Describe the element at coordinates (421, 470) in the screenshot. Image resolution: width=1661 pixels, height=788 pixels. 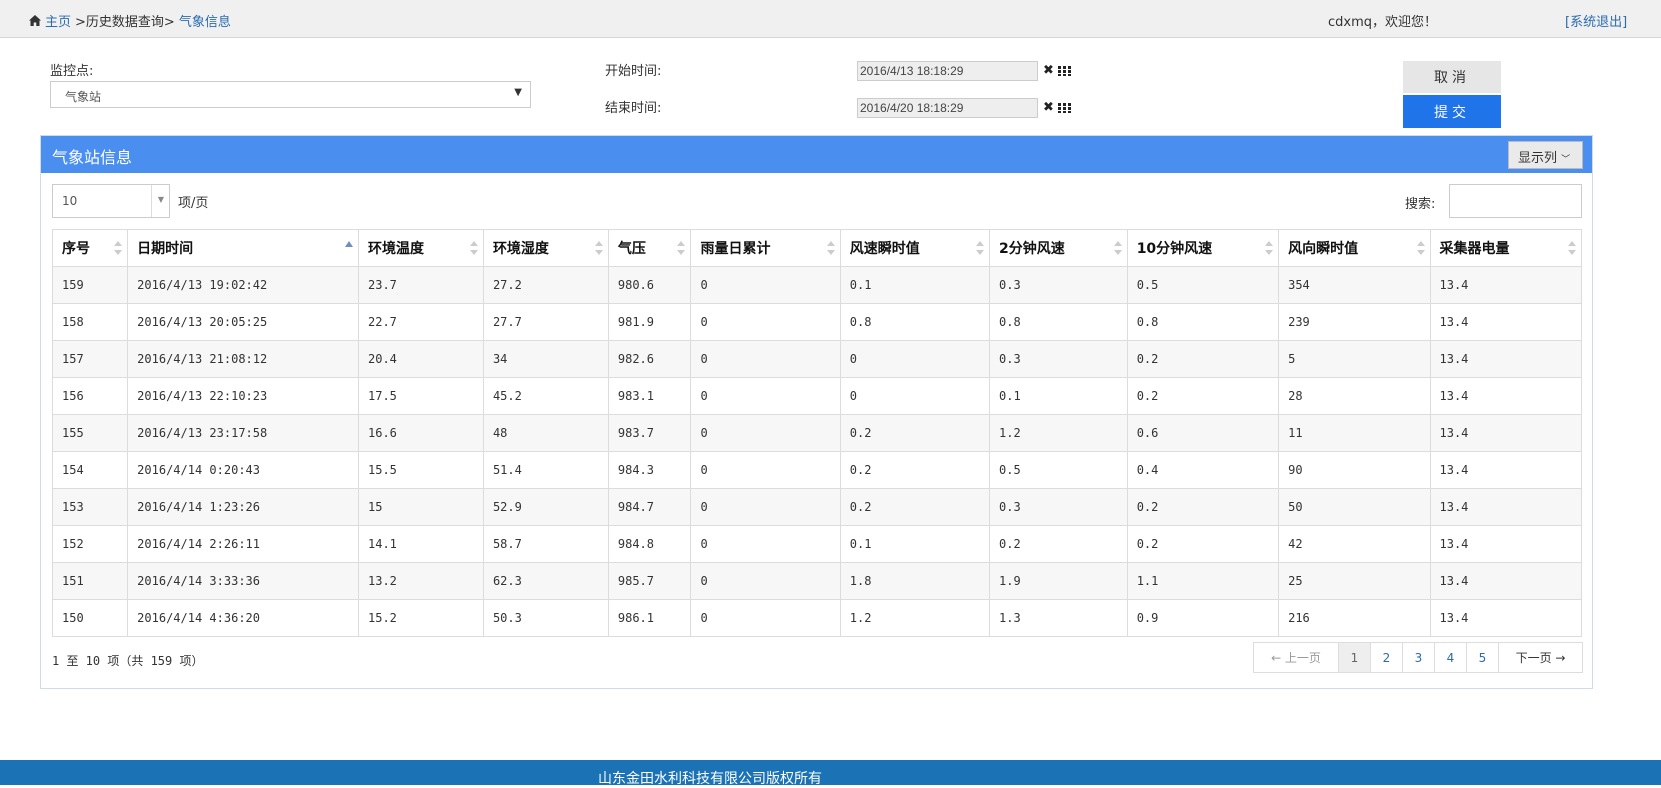
I see `table-cell: 15.5` at that location.